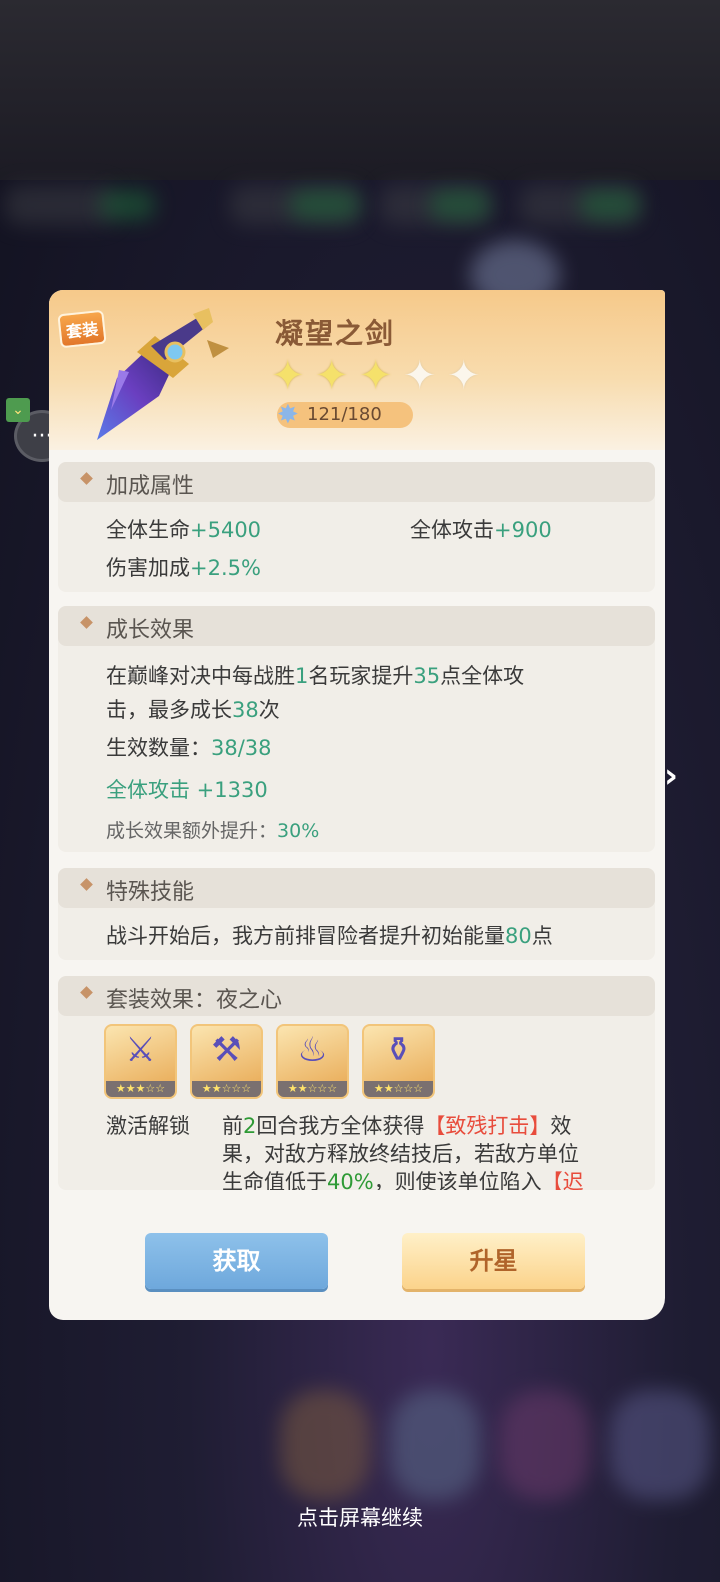 This screenshot has height=1582, width=720. I want to click on atk-stat: 全体攻击+900, so click(481, 529).